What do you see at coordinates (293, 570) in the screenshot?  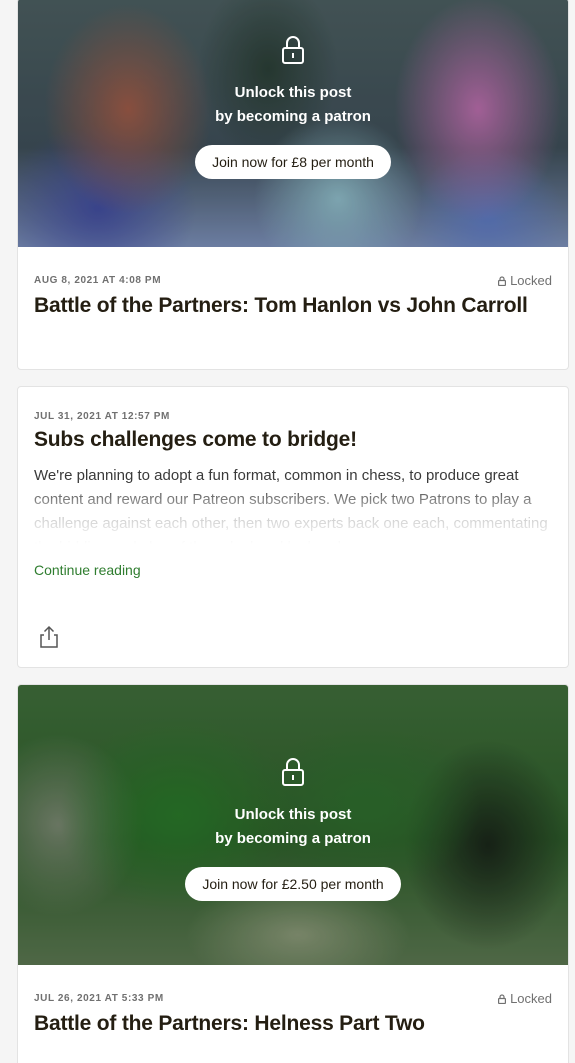 I see `continue-reading-link: Continue reading` at bounding box center [293, 570].